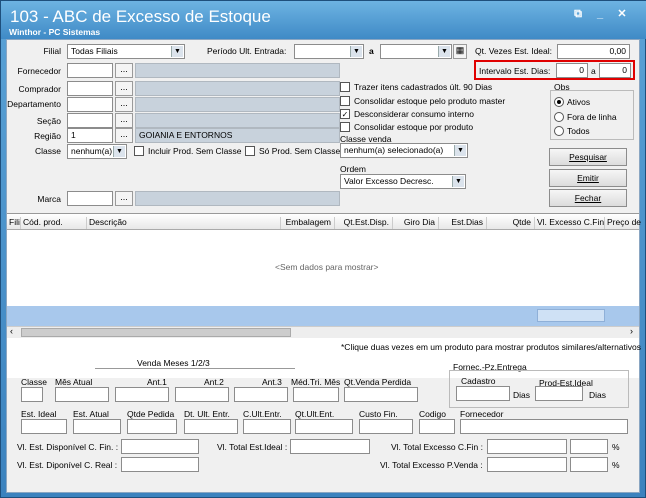  What do you see at coordinates (578, 14) in the screenshot?
I see `restore-icon: ⧉` at bounding box center [578, 14].